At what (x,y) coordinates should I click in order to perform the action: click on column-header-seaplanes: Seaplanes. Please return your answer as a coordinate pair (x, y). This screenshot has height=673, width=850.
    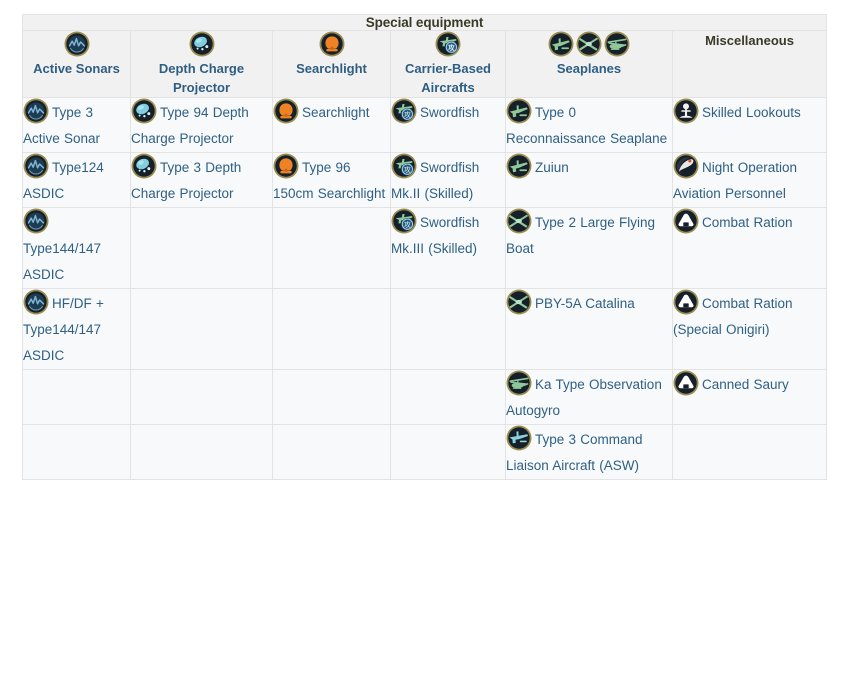
    Looking at the image, I should click on (589, 64).